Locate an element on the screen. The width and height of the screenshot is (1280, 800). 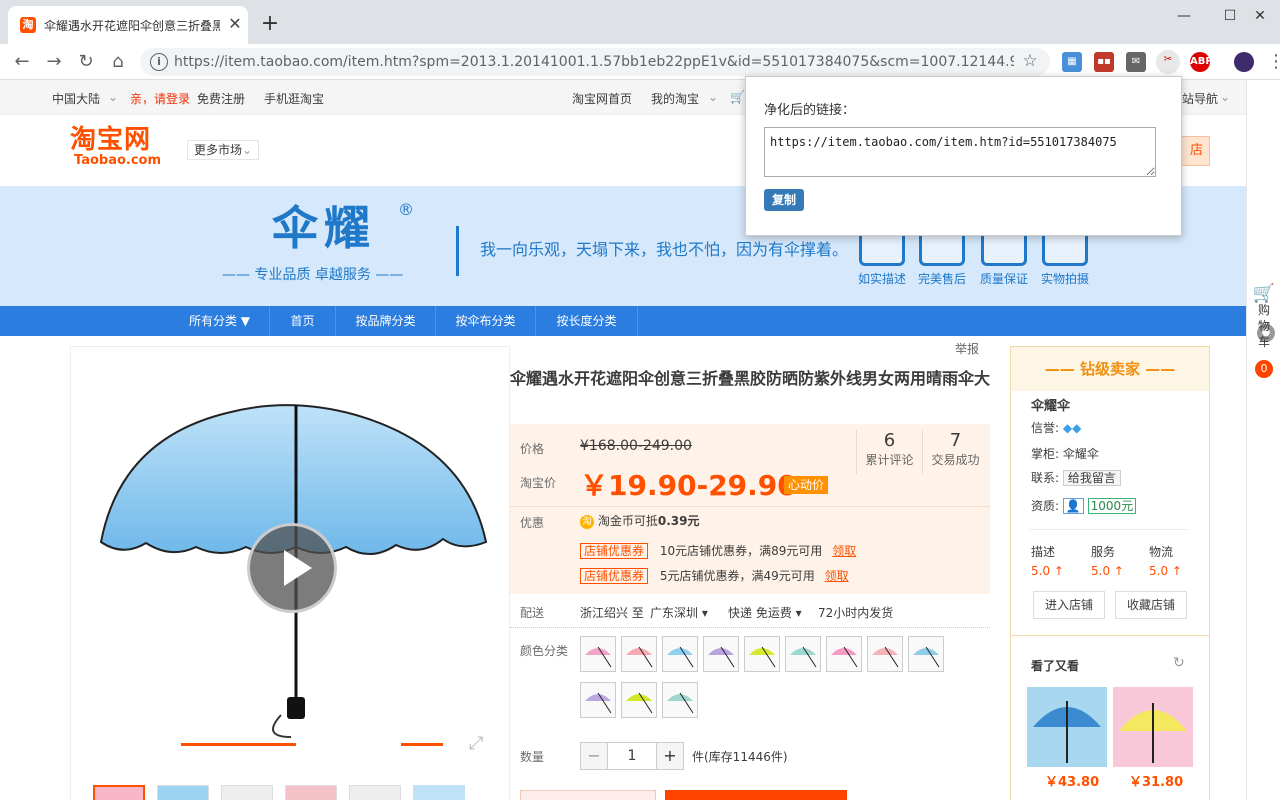
taojinbi-offer: 淘 淘金币可抵0.39元 is located at coordinates (639, 520).